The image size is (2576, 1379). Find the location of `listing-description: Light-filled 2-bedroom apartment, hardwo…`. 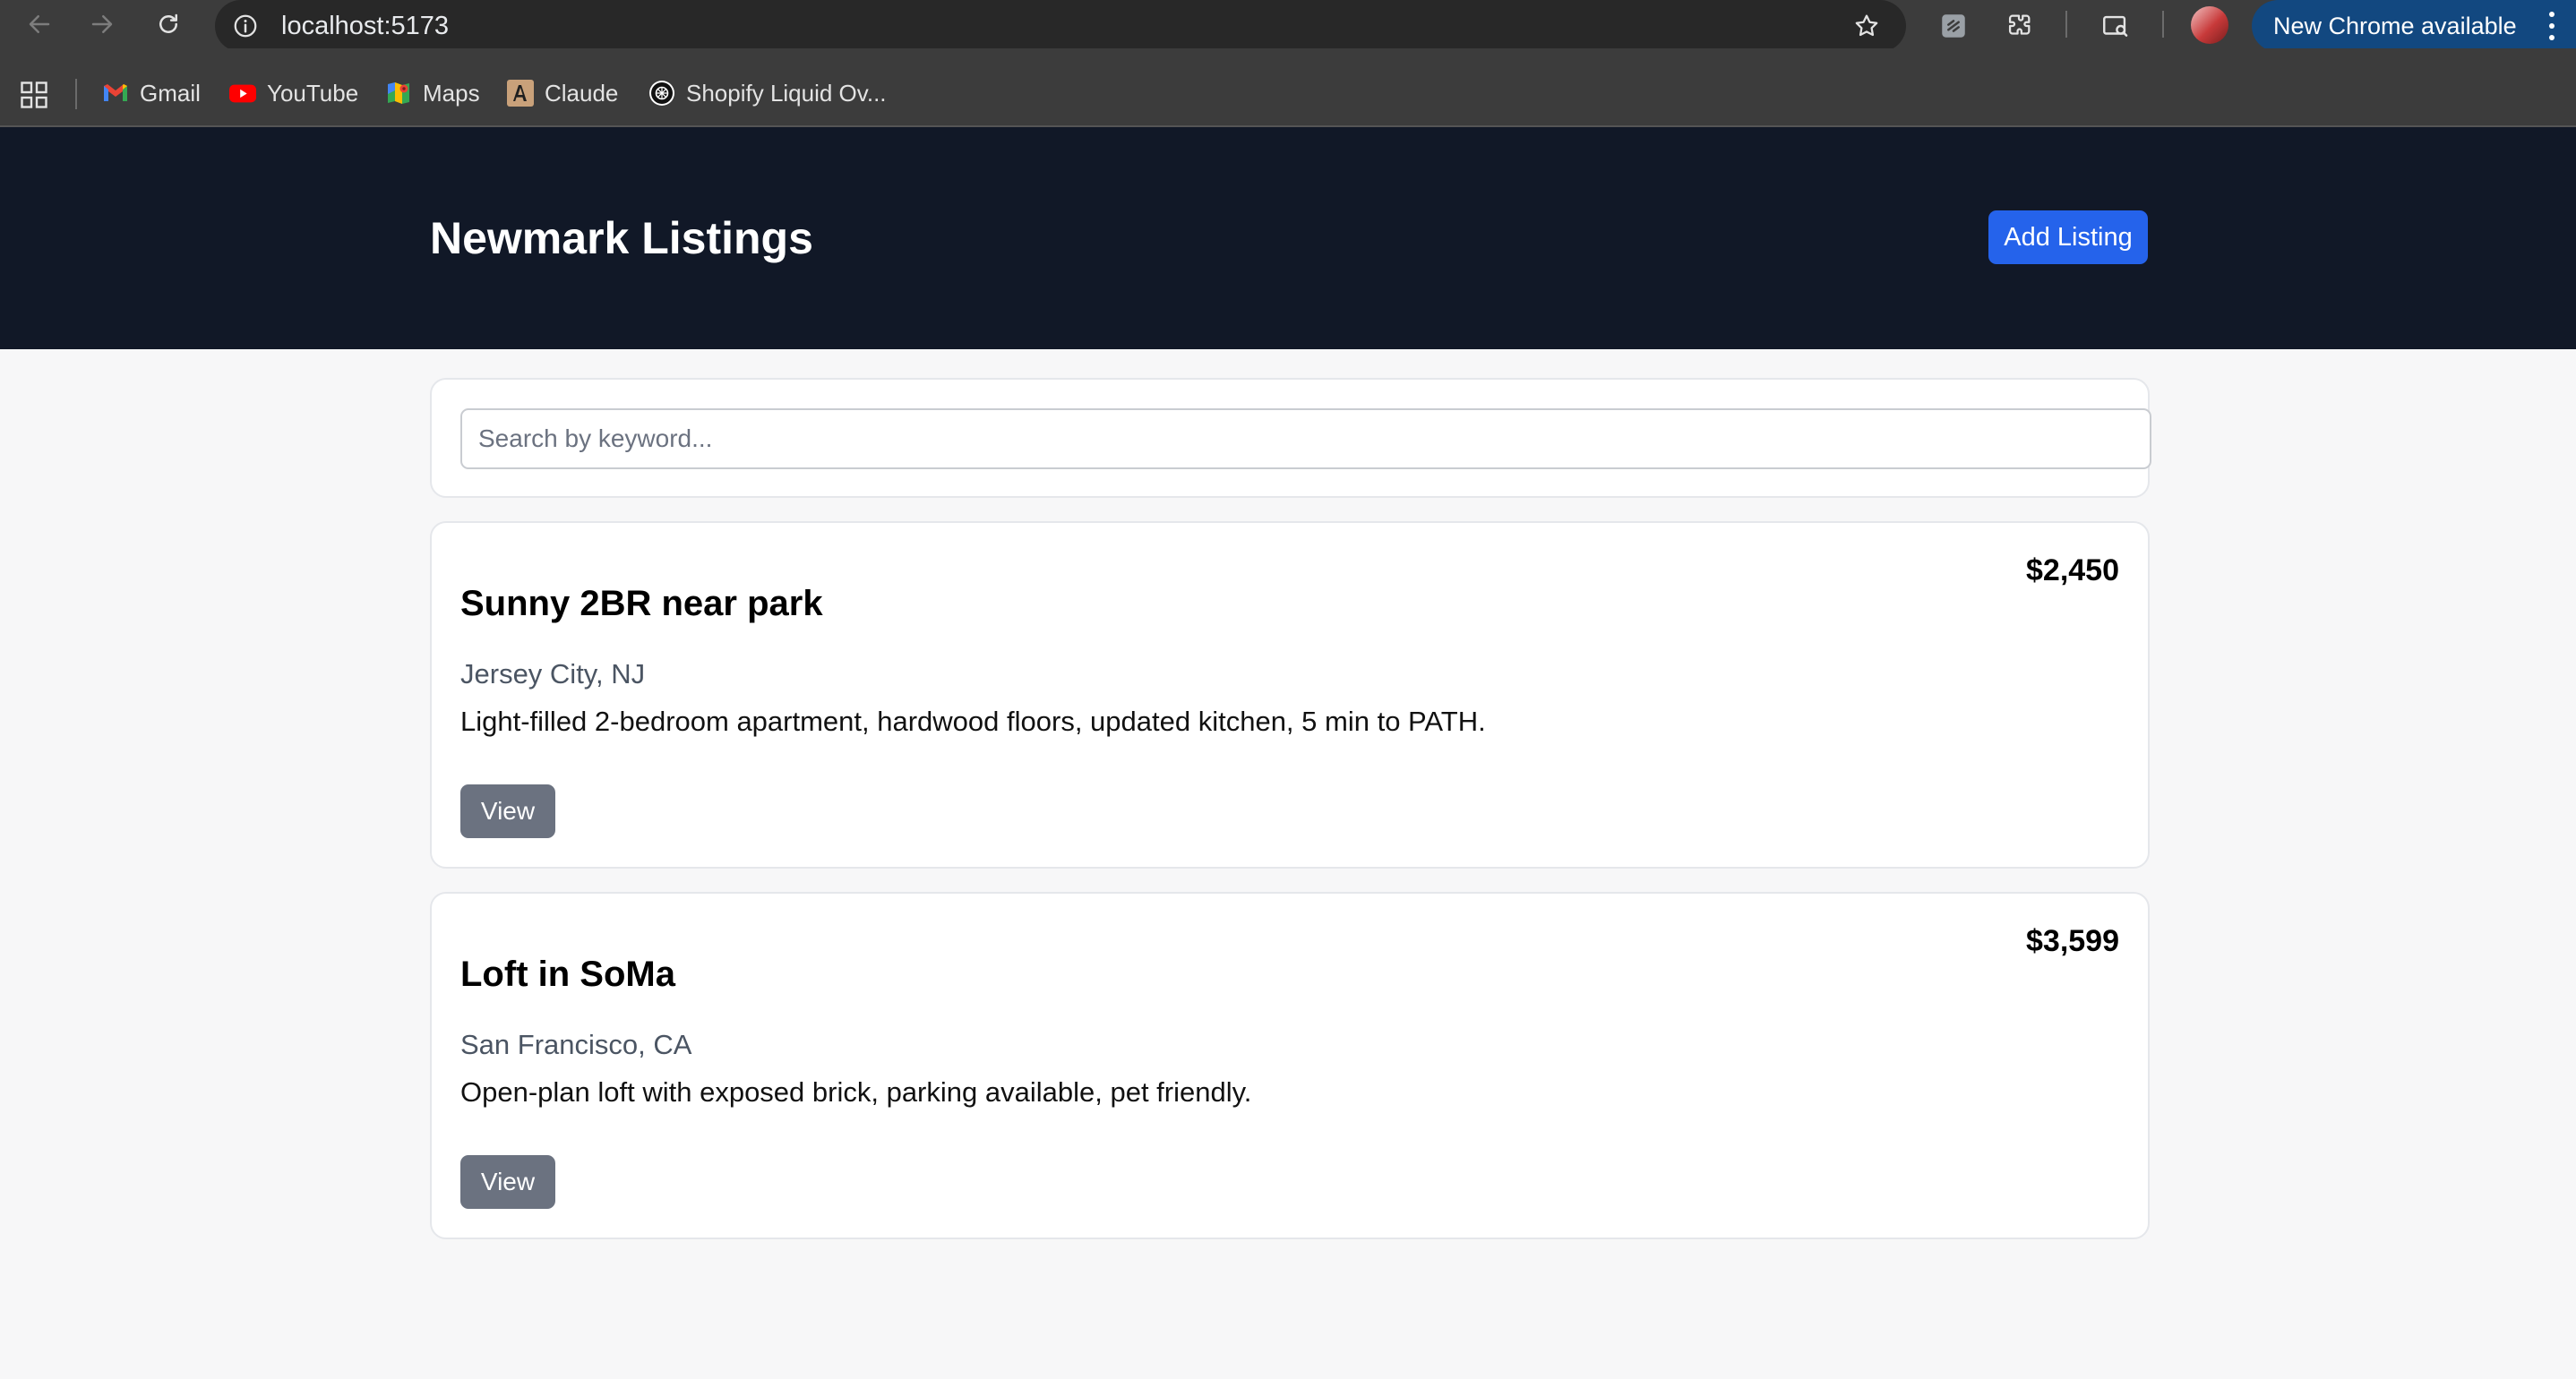

listing-description: Light-filled 2-bedroom apartment, hardwo… is located at coordinates (973, 721).